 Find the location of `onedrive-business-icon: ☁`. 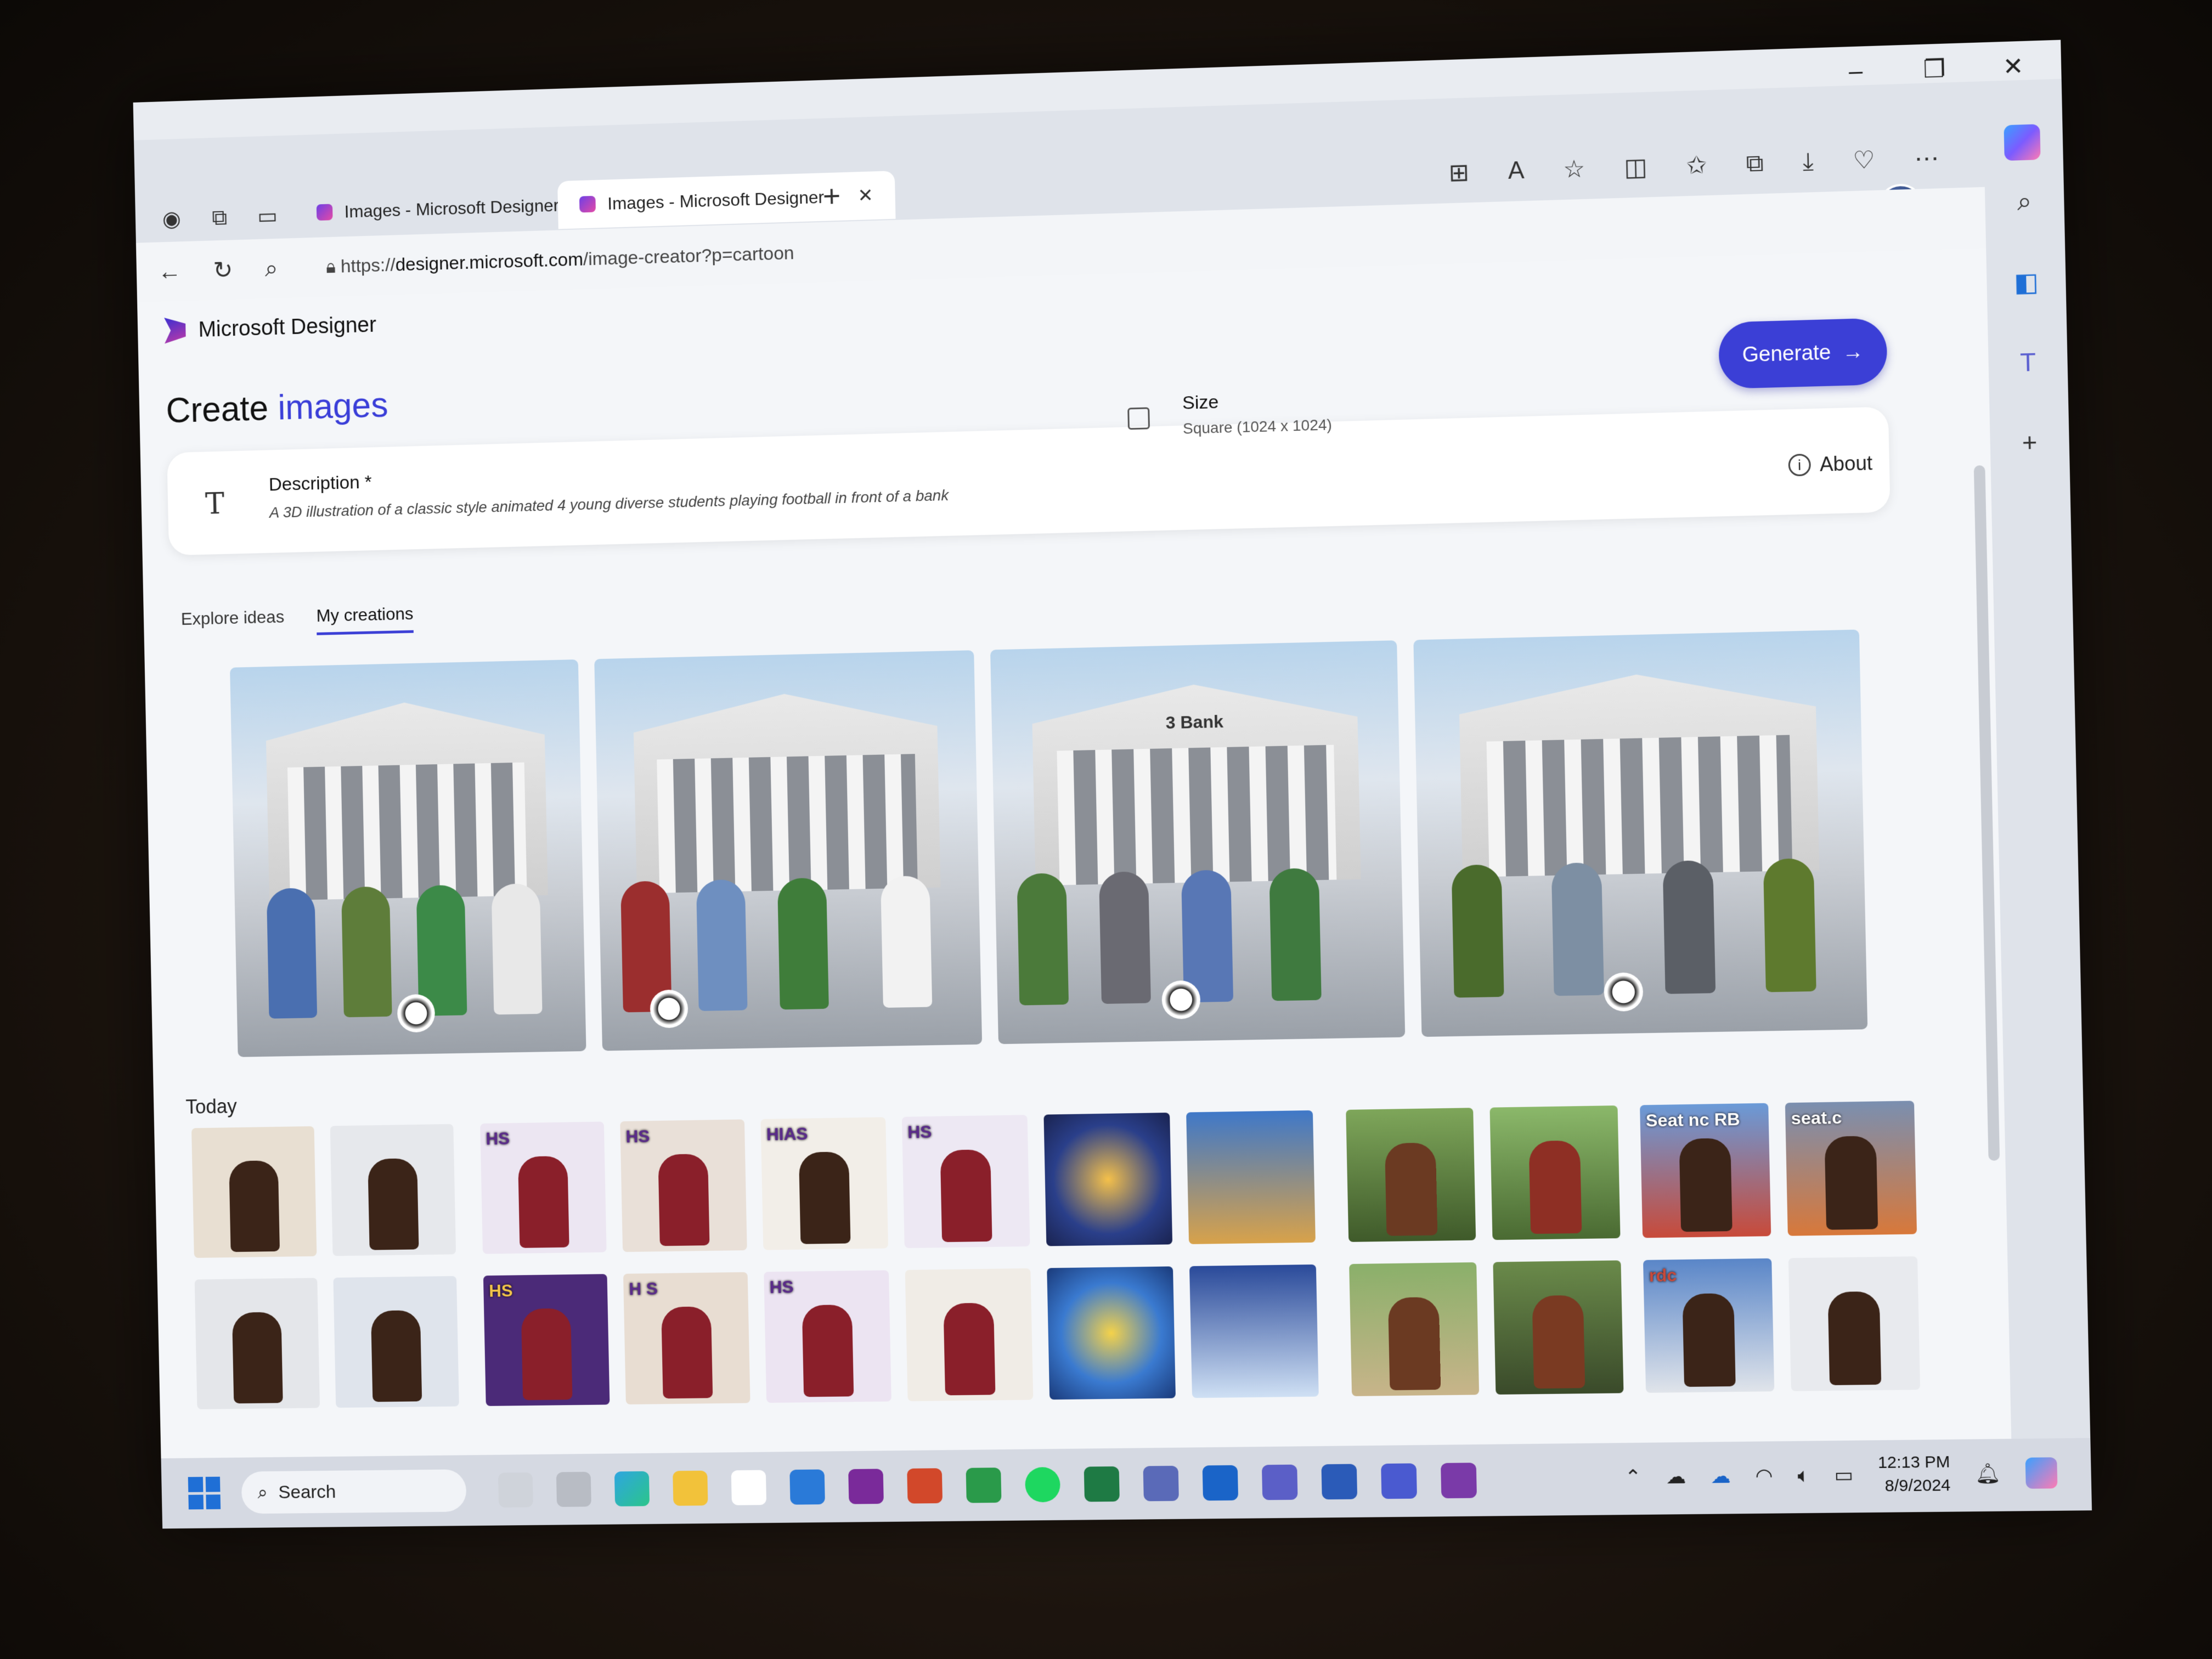

onedrive-business-icon: ☁ is located at coordinates (1721, 1476).